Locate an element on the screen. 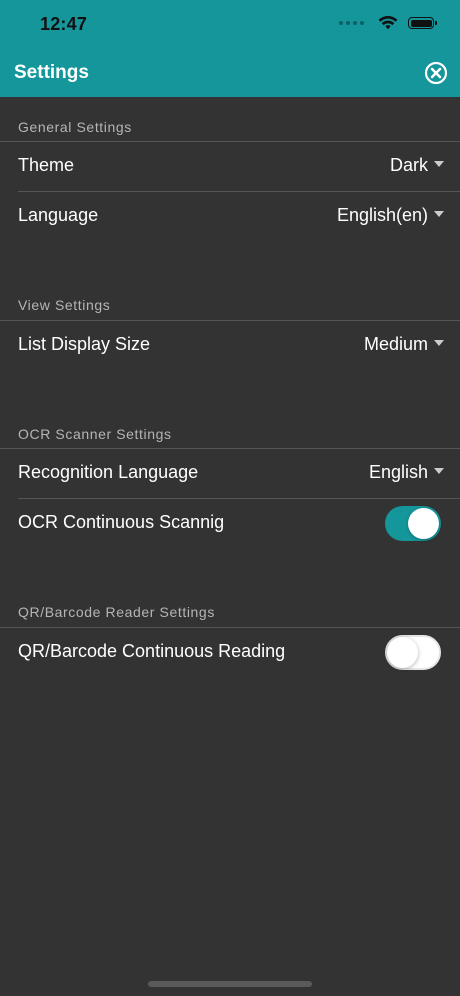  row-label: Theme is located at coordinates (46, 165).